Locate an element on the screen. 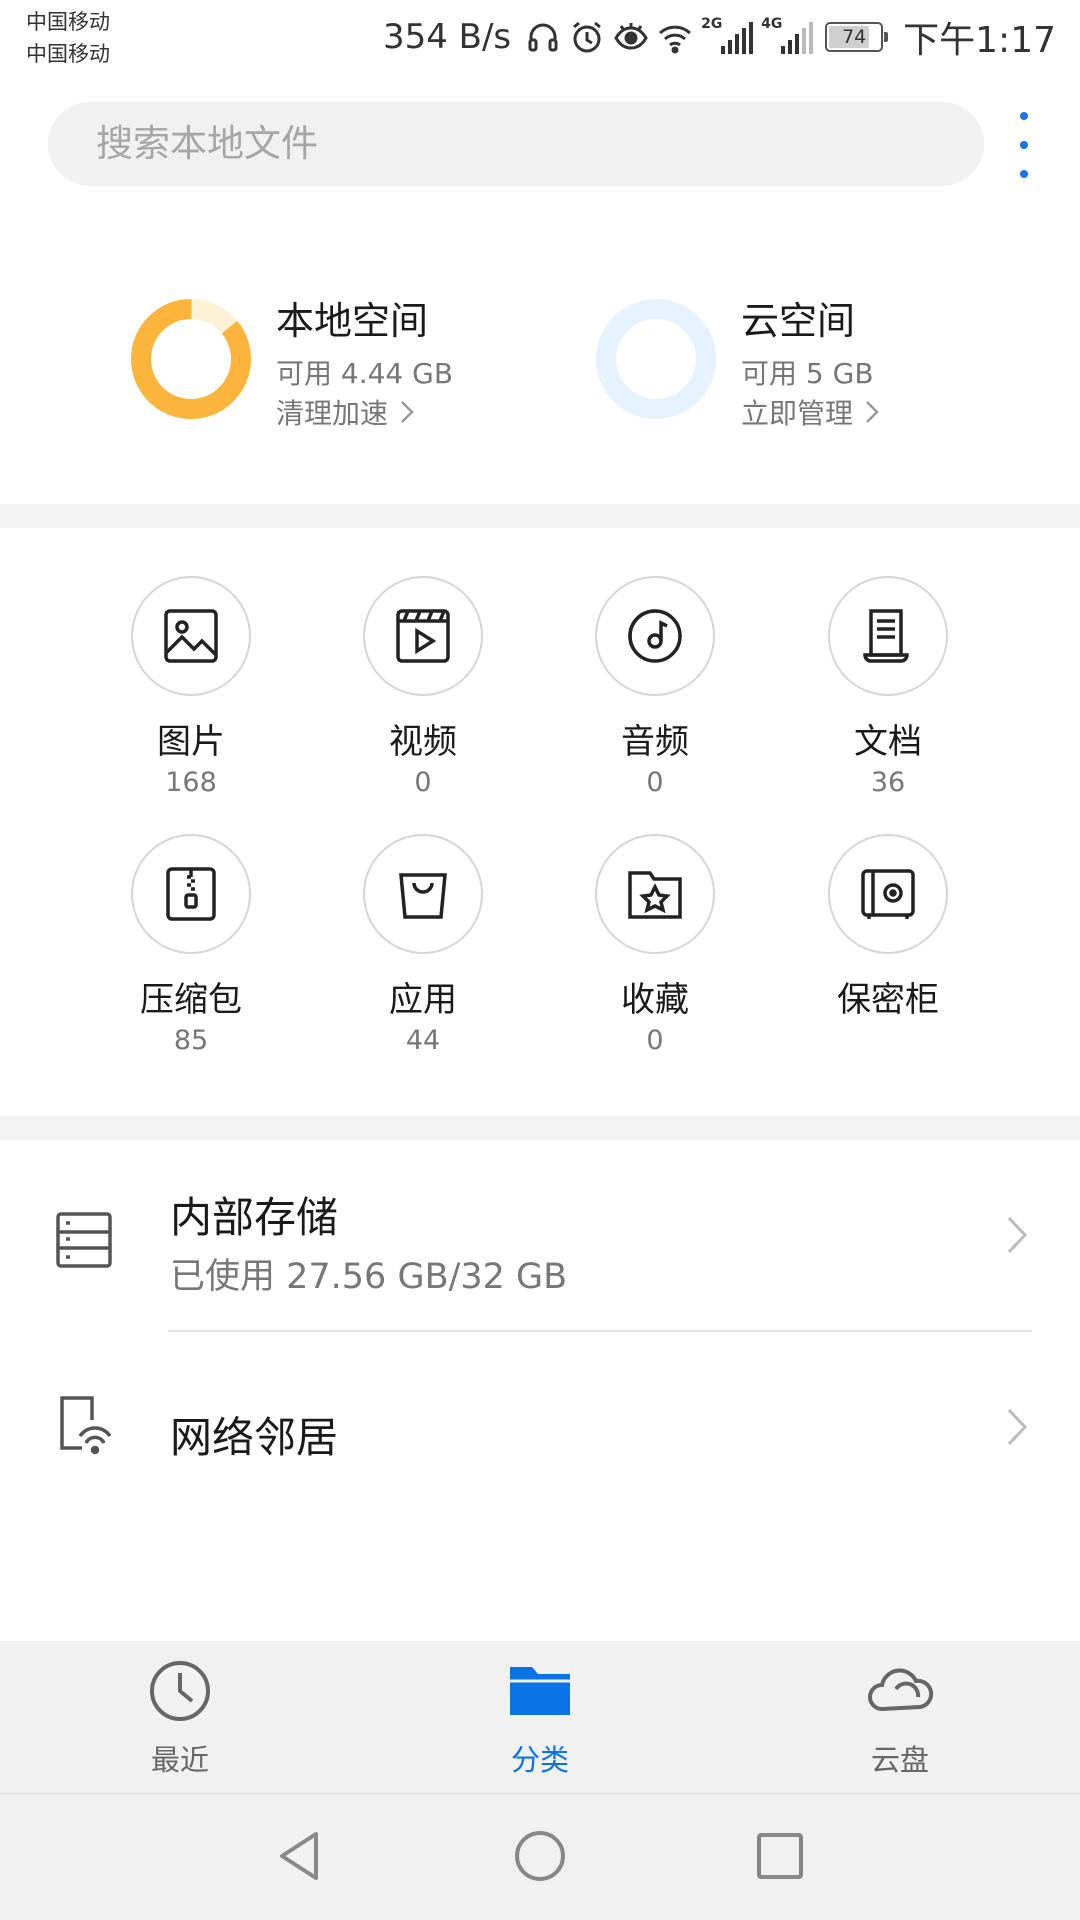 The image size is (1080, 1920). image-icon is located at coordinates (191, 636).